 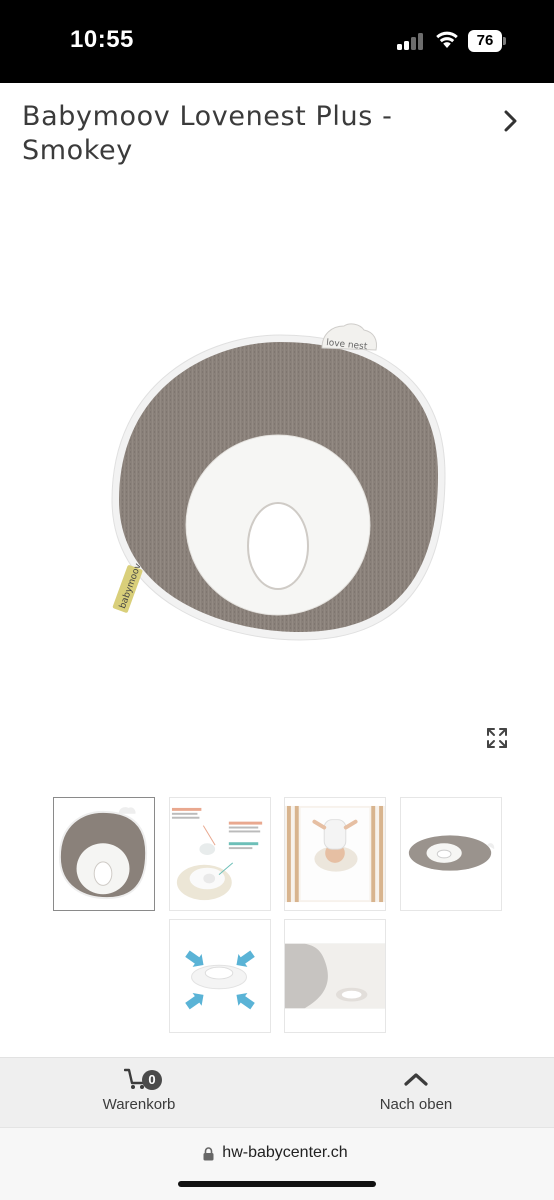 I want to click on scroll-top-button: Nach oben, so click(x=416, y=1093).